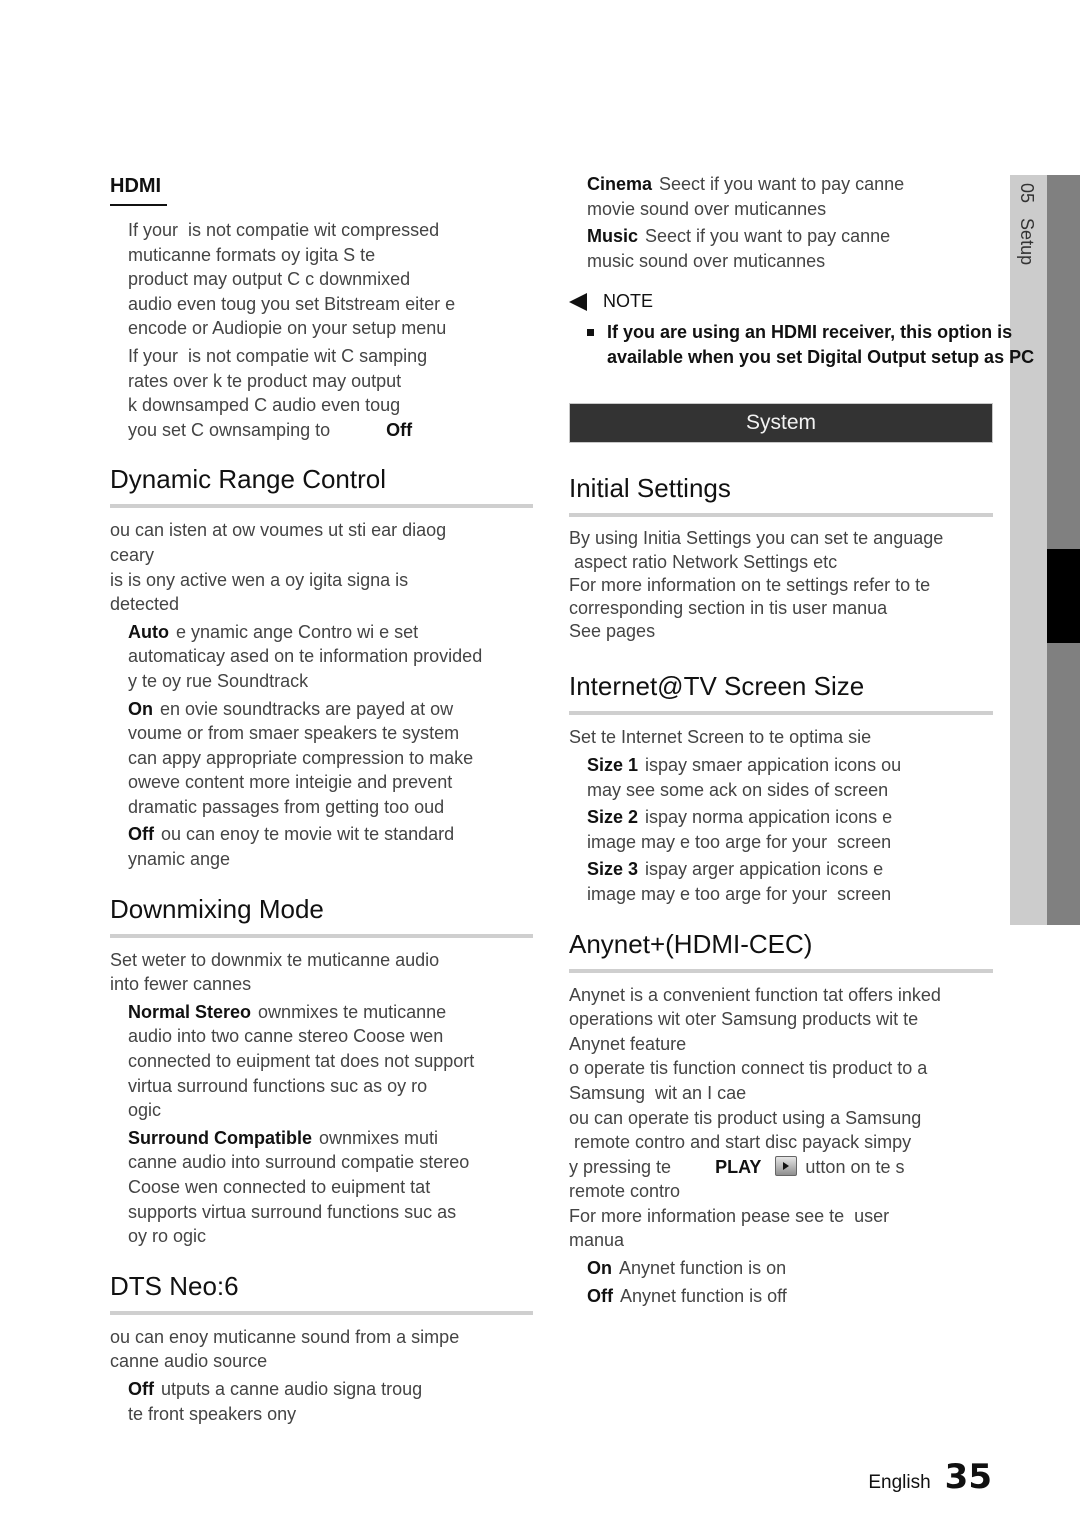  What do you see at coordinates (613, 236) in the screenshot?
I see `option-label: Music` at bounding box center [613, 236].